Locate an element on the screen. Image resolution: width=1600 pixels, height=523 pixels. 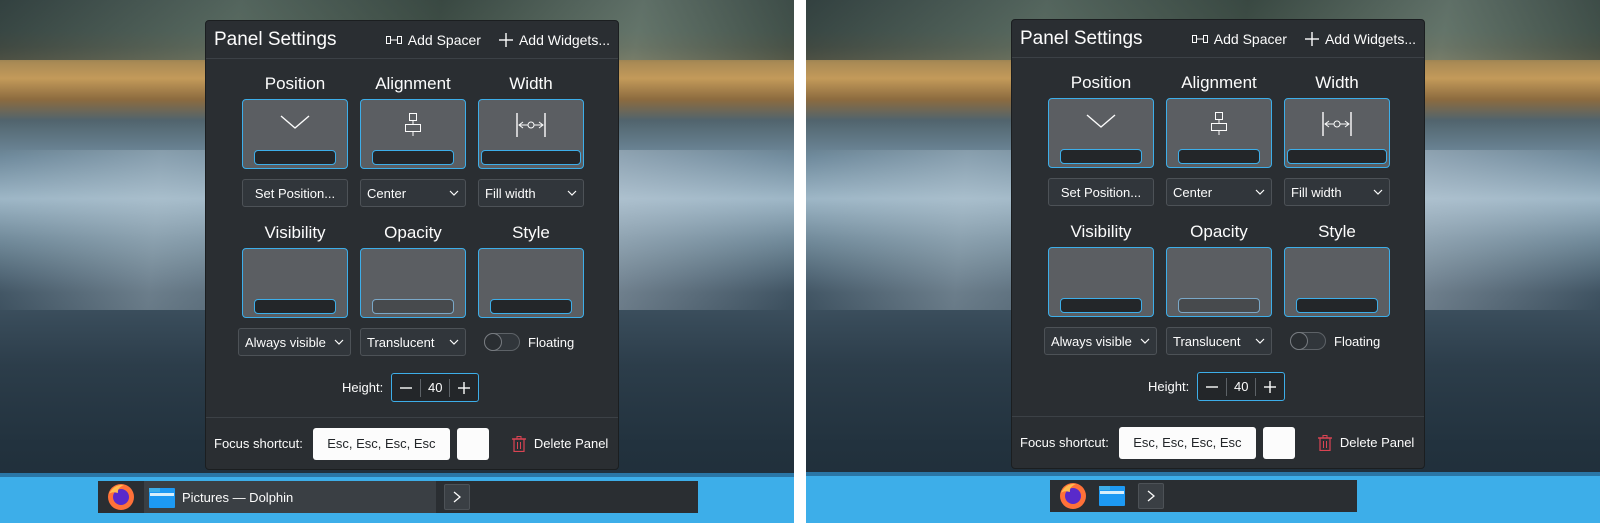
alignment-value: Center is located at coordinates (1193, 192).